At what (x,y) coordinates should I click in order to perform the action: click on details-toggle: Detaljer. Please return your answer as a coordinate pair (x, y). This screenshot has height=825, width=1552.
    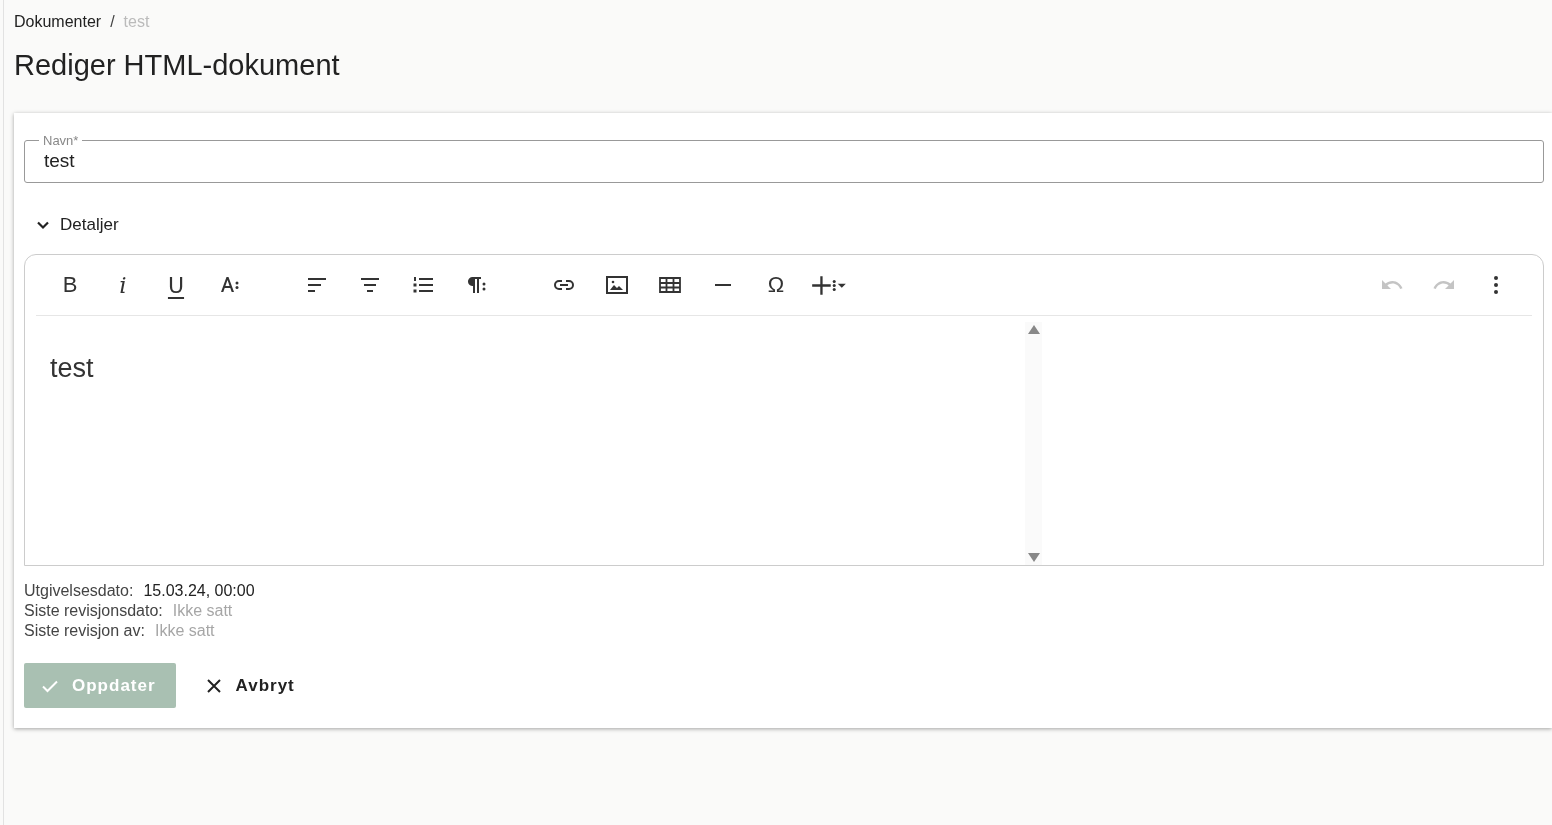
    Looking at the image, I should click on (77, 225).